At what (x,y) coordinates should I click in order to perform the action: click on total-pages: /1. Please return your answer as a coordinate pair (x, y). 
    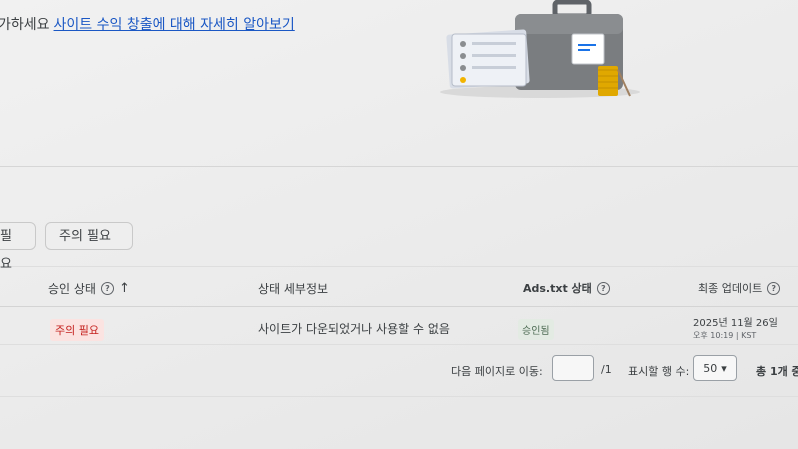
    Looking at the image, I should click on (606, 369).